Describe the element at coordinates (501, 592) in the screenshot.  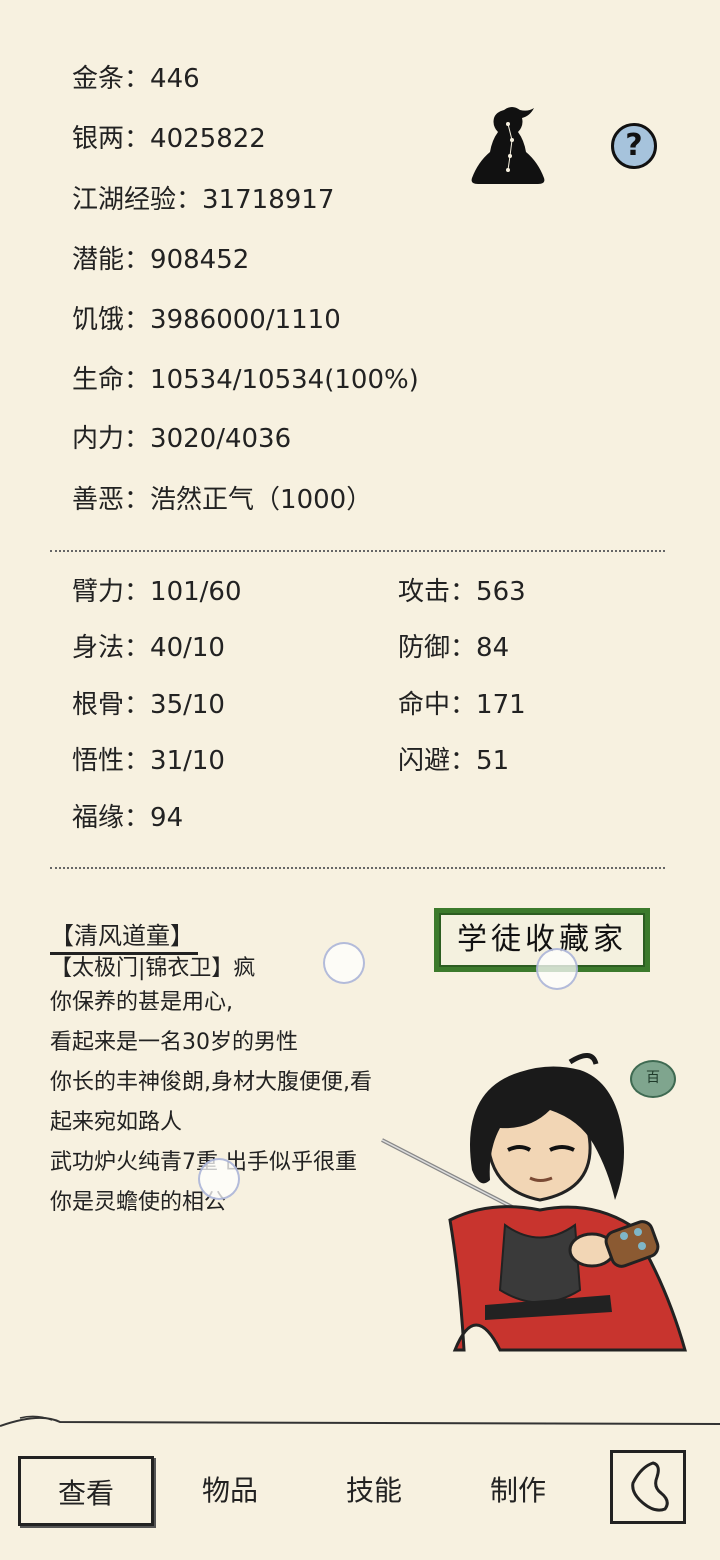
I see `attr-value: 563` at that location.